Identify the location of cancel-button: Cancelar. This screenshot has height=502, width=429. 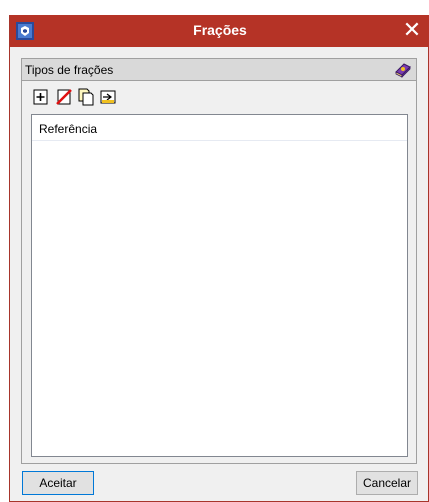
(387, 483).